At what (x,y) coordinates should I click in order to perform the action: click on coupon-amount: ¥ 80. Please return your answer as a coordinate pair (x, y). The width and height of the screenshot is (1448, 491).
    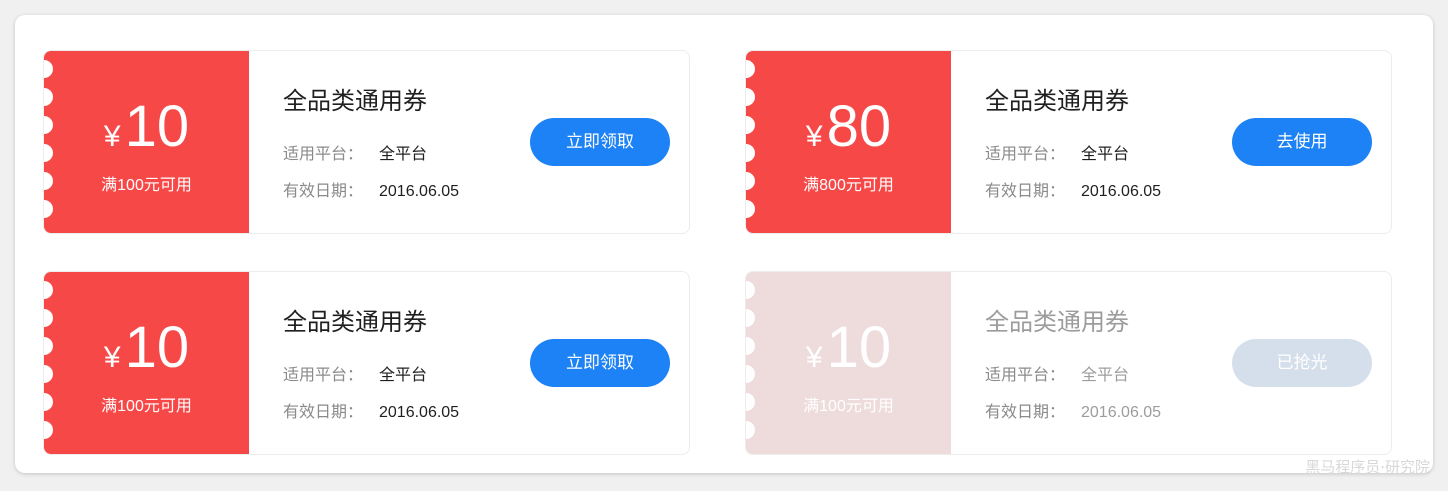
    Looking at the image, I should click on (848, 127).